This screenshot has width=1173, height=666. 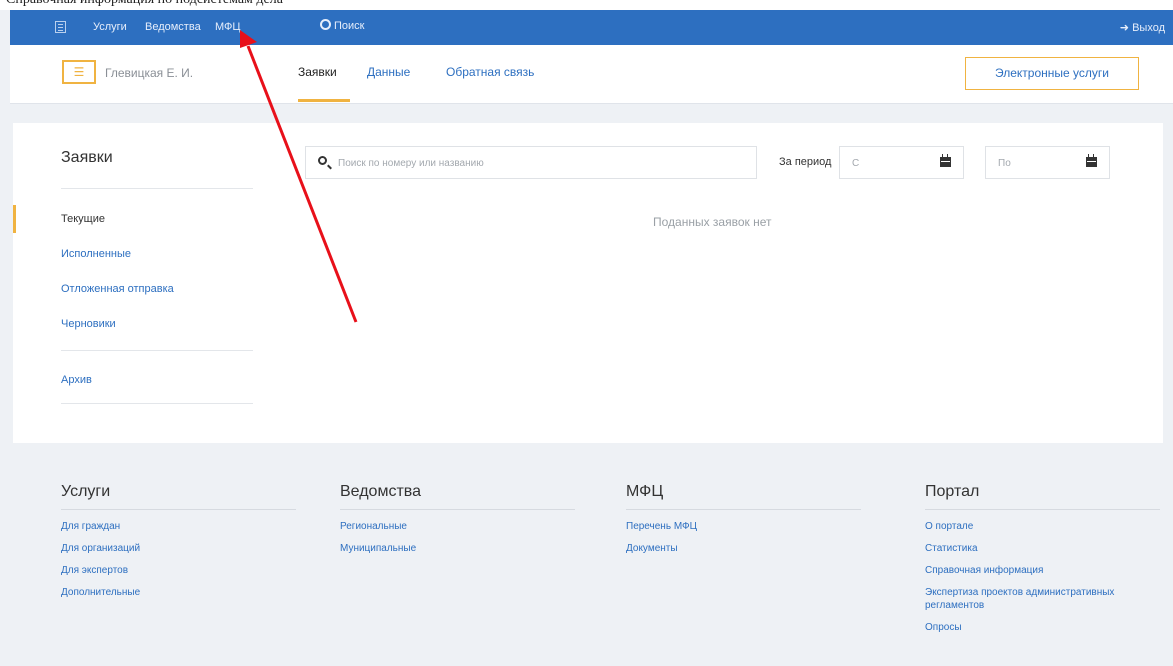 What do you see at coordinates (96, 254) in the screenshot?
I see `sidebar-item-completed: Исполненные` at bounding box center [96, 254].